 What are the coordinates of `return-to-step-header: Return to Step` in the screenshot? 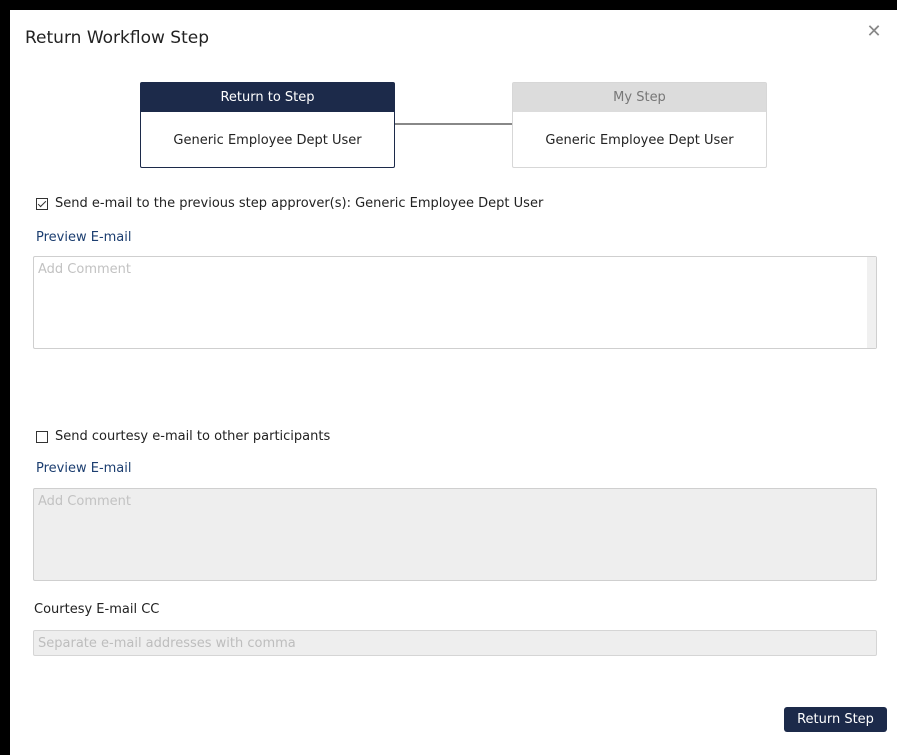 It's located at (267, 97).